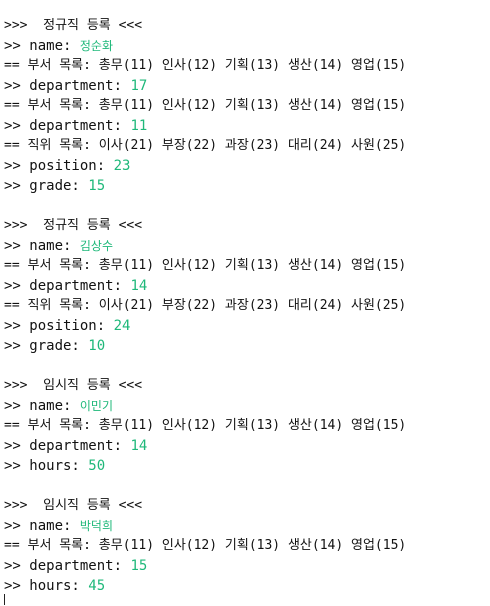  I want to click on input-value: 박덕희, so click(96, 526).